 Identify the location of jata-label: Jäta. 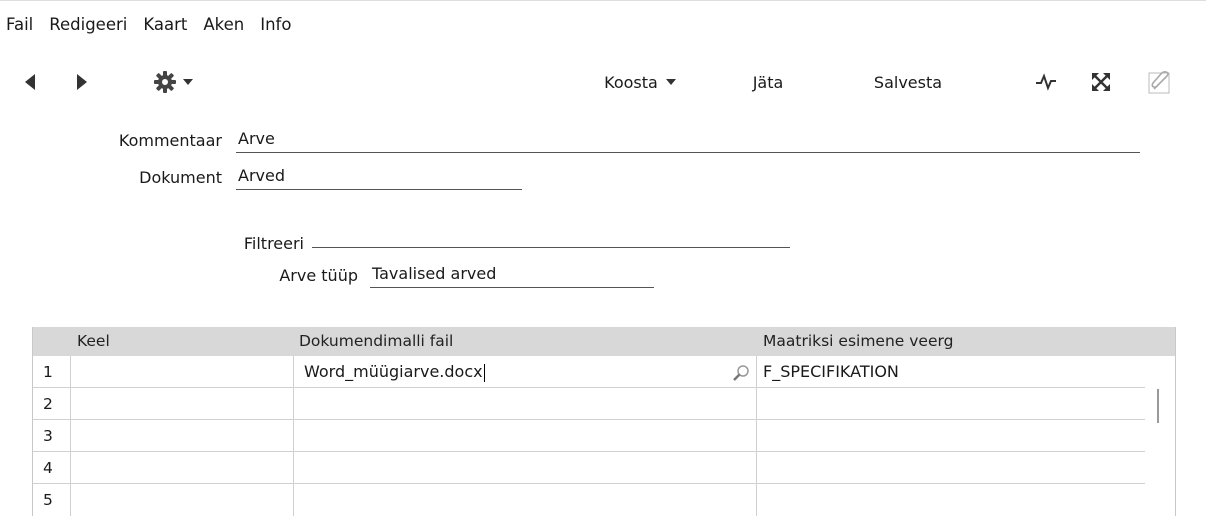
(768, 82).